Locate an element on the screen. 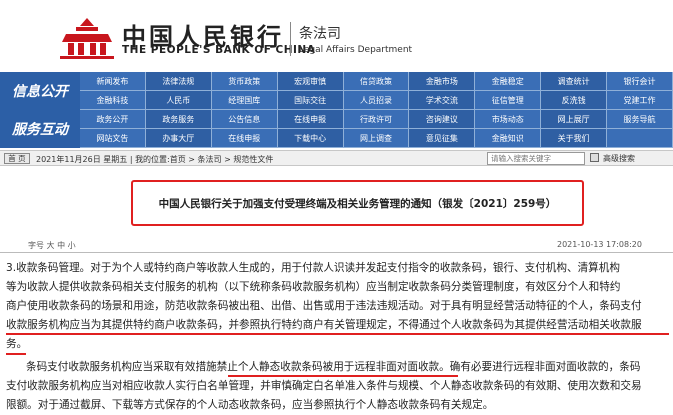 Image resolution: width=673 pixels, height=415 pixels. nav-item: 下载中心 is located at coordinates (310, 138).